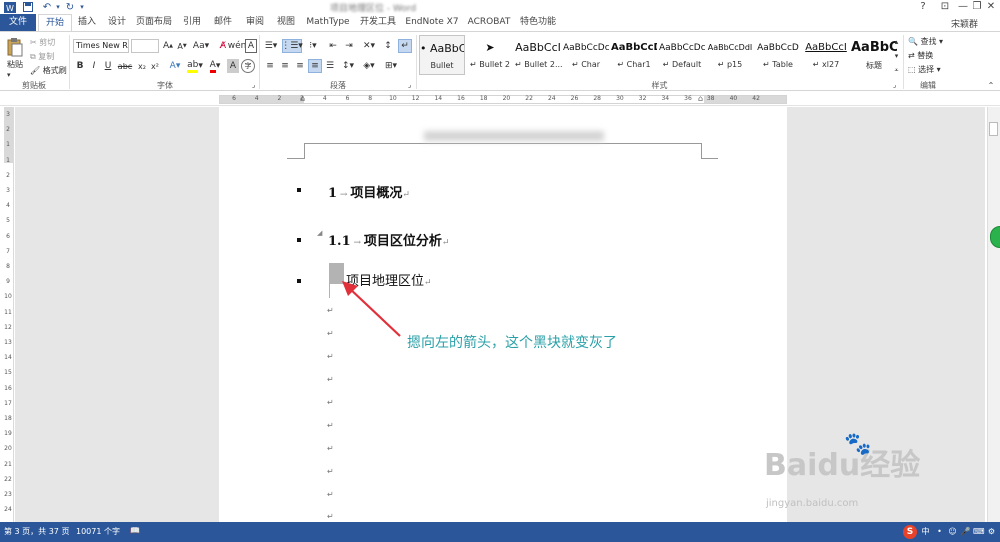 The height and width of the screenshot is (542, 1000). What do you see at coordinates (925, 41) in the screenshot?
I see `find-button: 🔍 查找 ▾` at bounding box center [925, 41].